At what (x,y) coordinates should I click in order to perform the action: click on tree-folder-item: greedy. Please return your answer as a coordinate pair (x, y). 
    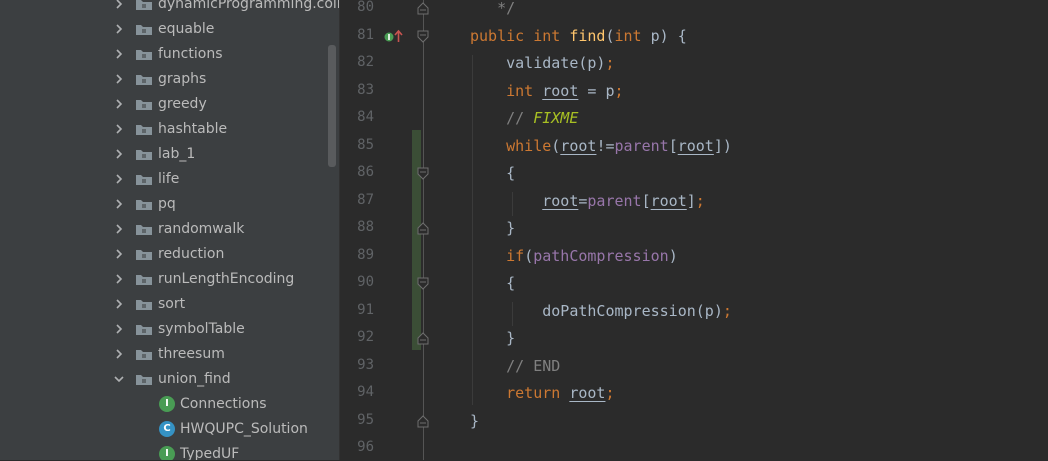
    Looking at the image, I should click on (169, 104).